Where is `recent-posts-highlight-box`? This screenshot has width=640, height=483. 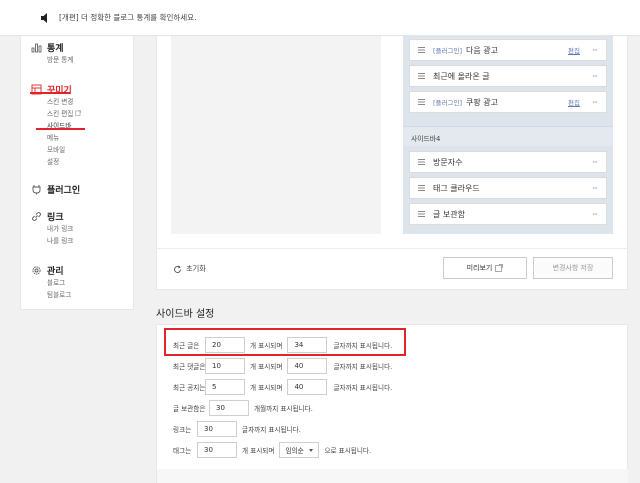
recent-posts-highlight-box is located at coordinates (285, 342).